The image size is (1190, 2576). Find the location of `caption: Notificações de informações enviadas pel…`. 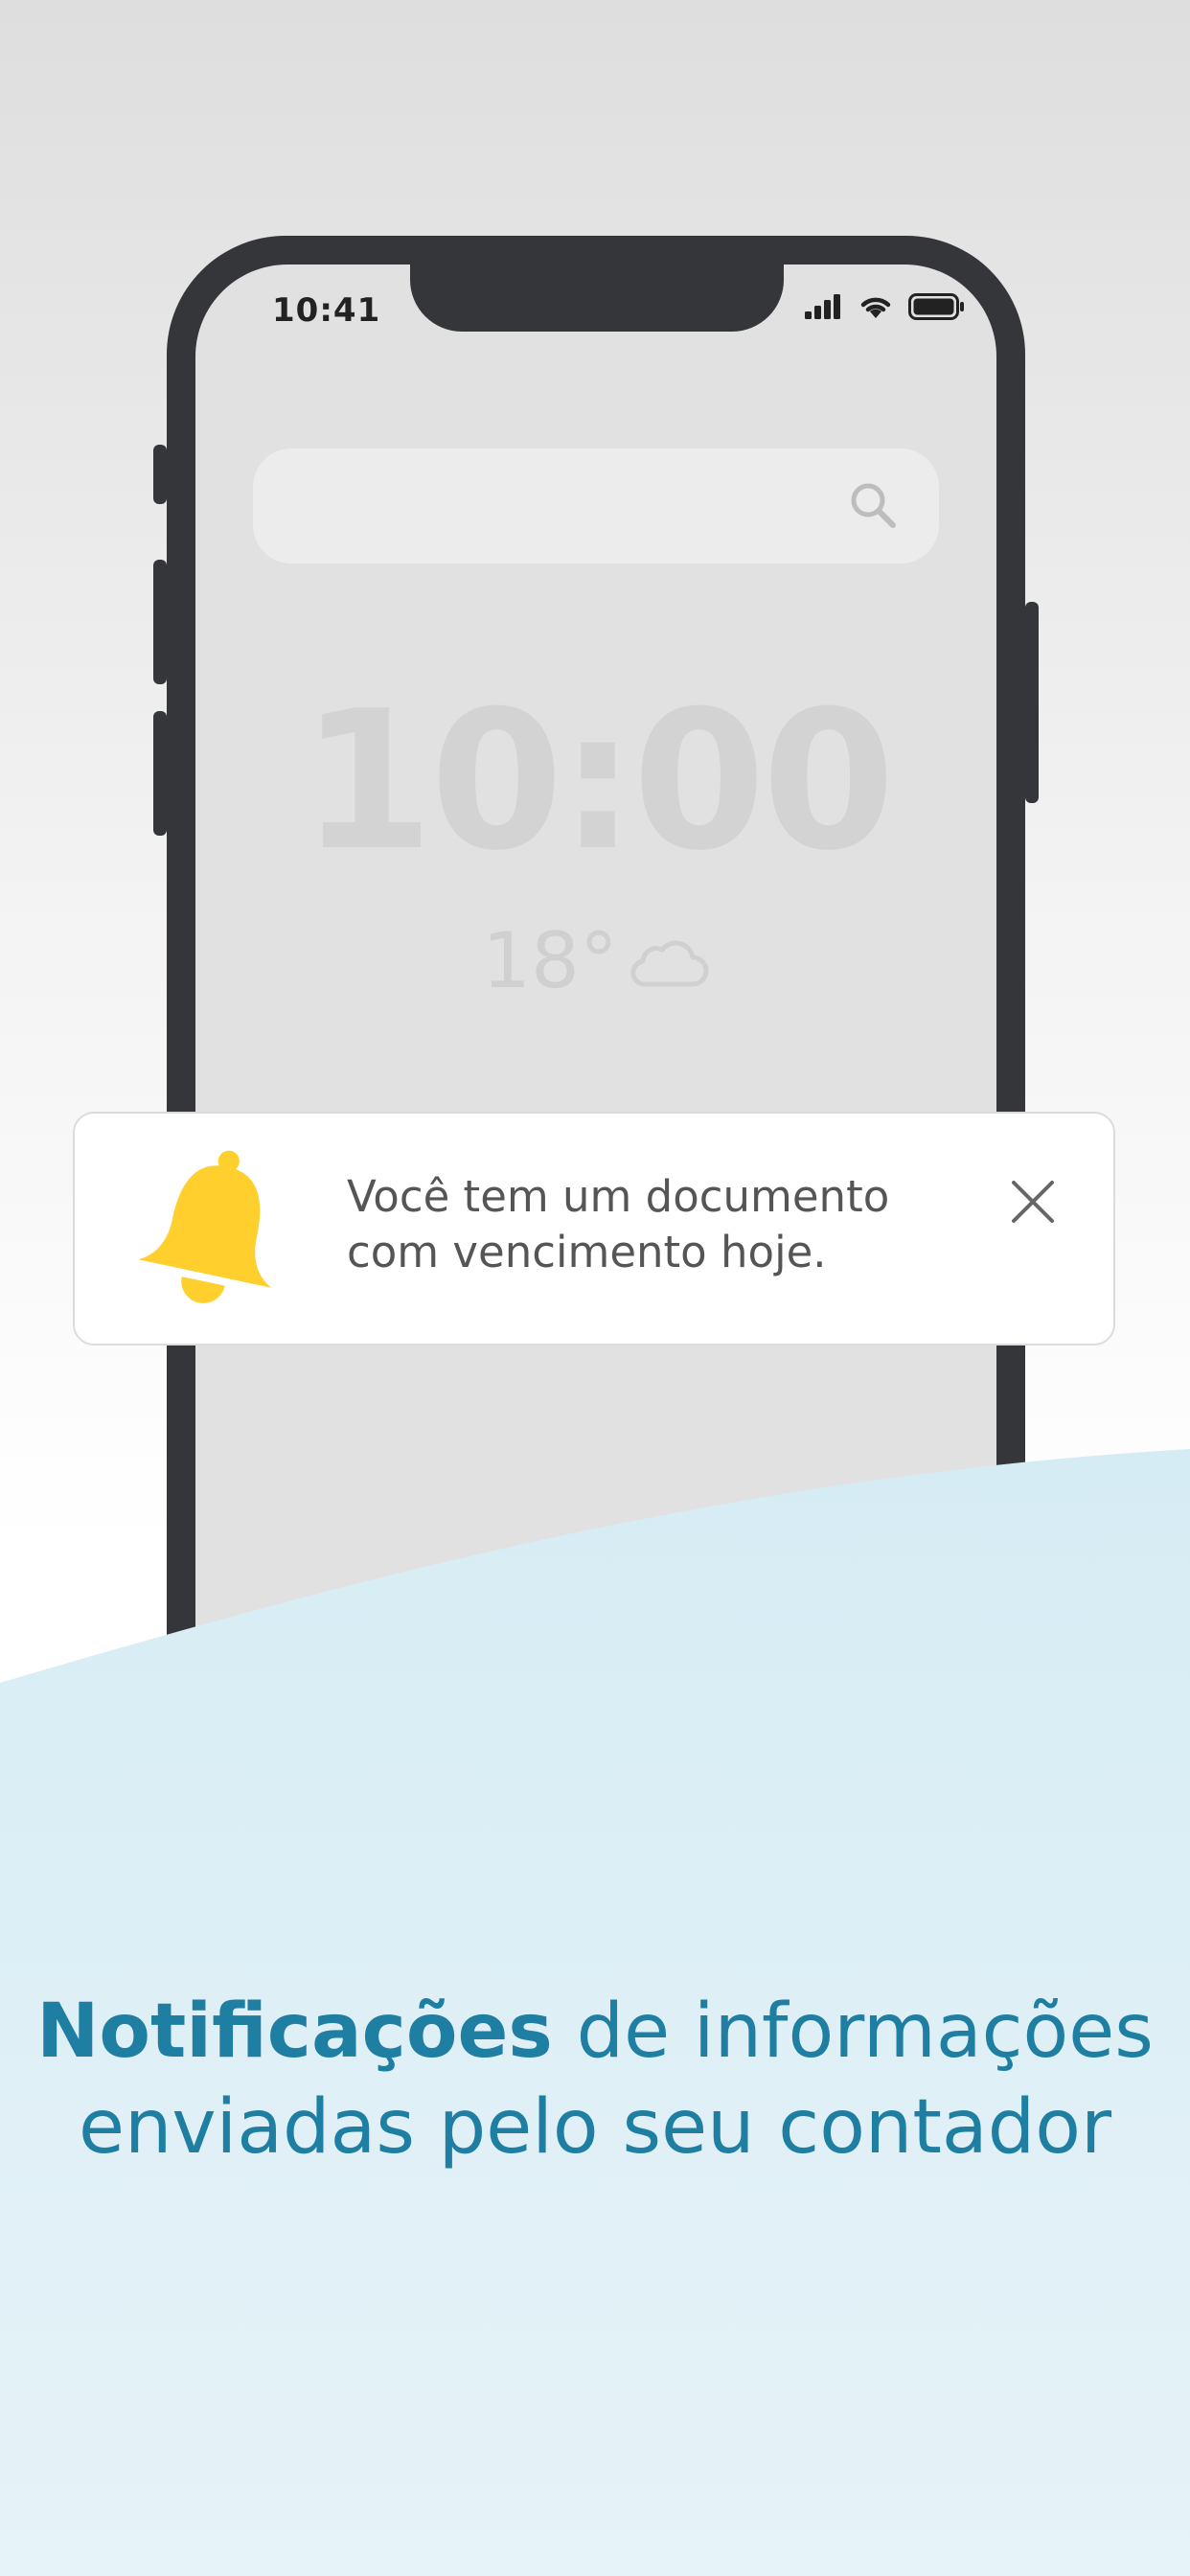

caption: Notificações de informações enviadas pel… is located at coordinates (595, 2079).